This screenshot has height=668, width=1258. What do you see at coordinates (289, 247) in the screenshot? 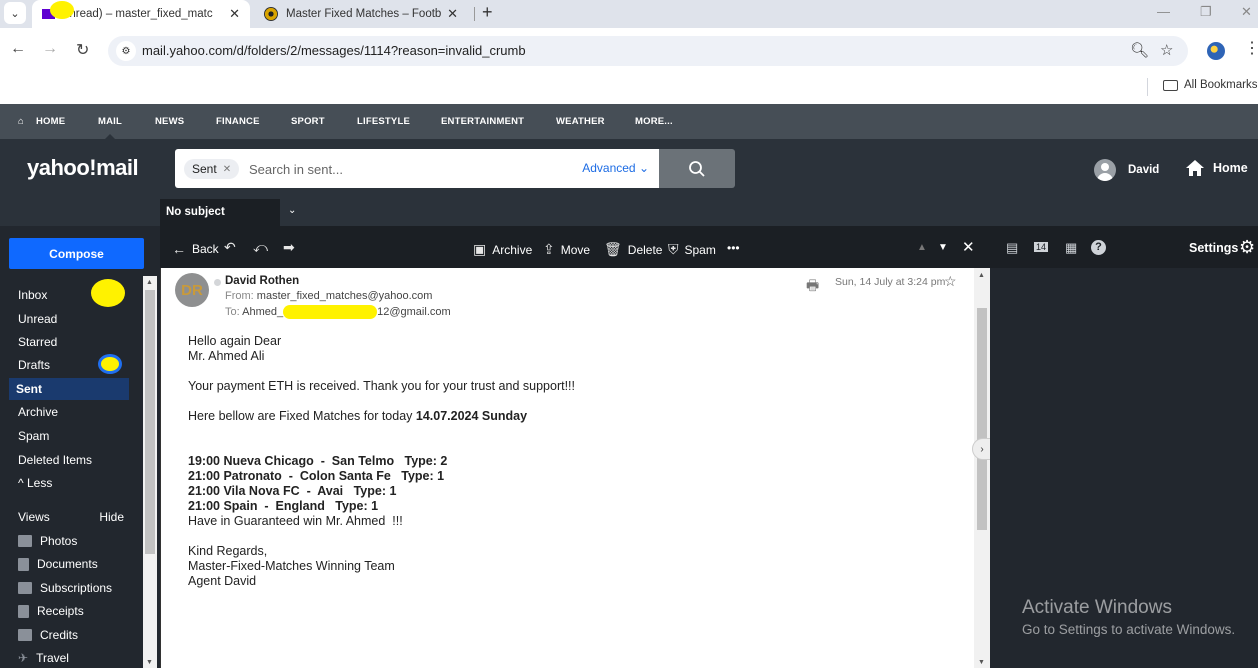
I see `forward-icon: ➡` at bounding box center [289, 247].